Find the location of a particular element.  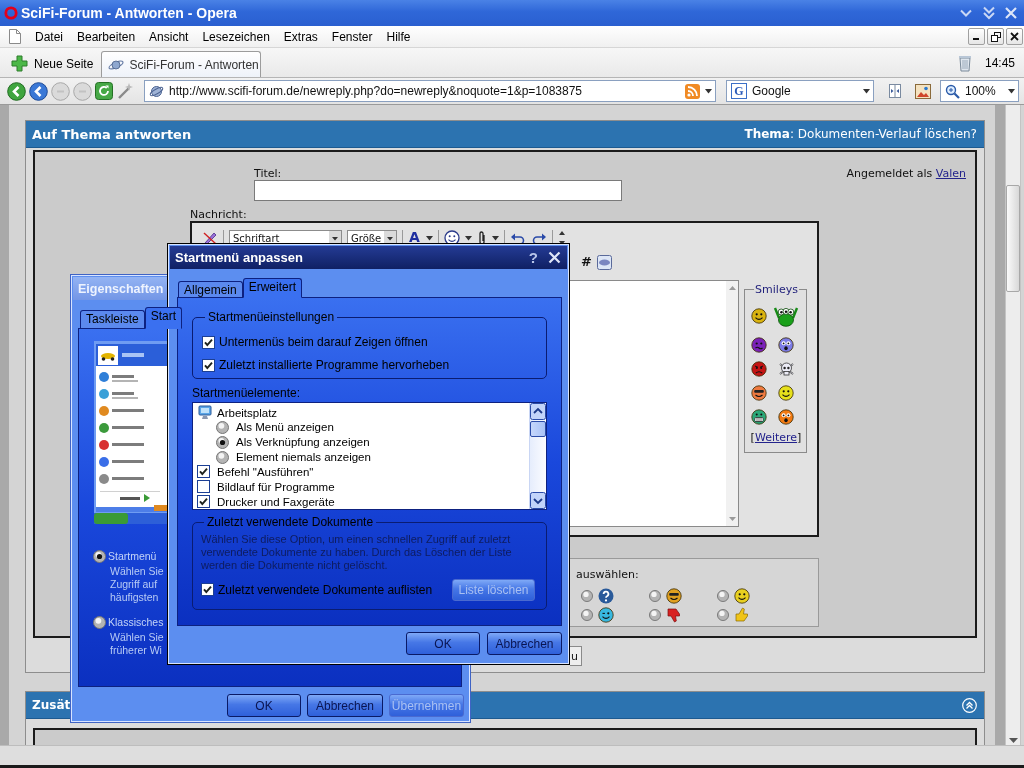

more-smileys-link: Weitere is located at coordinates (776, 437).